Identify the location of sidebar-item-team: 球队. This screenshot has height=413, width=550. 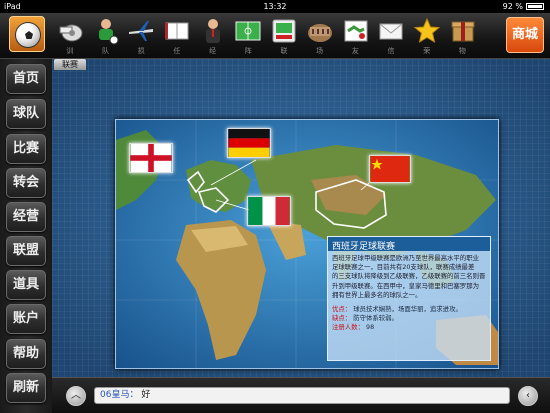
(26, 114).